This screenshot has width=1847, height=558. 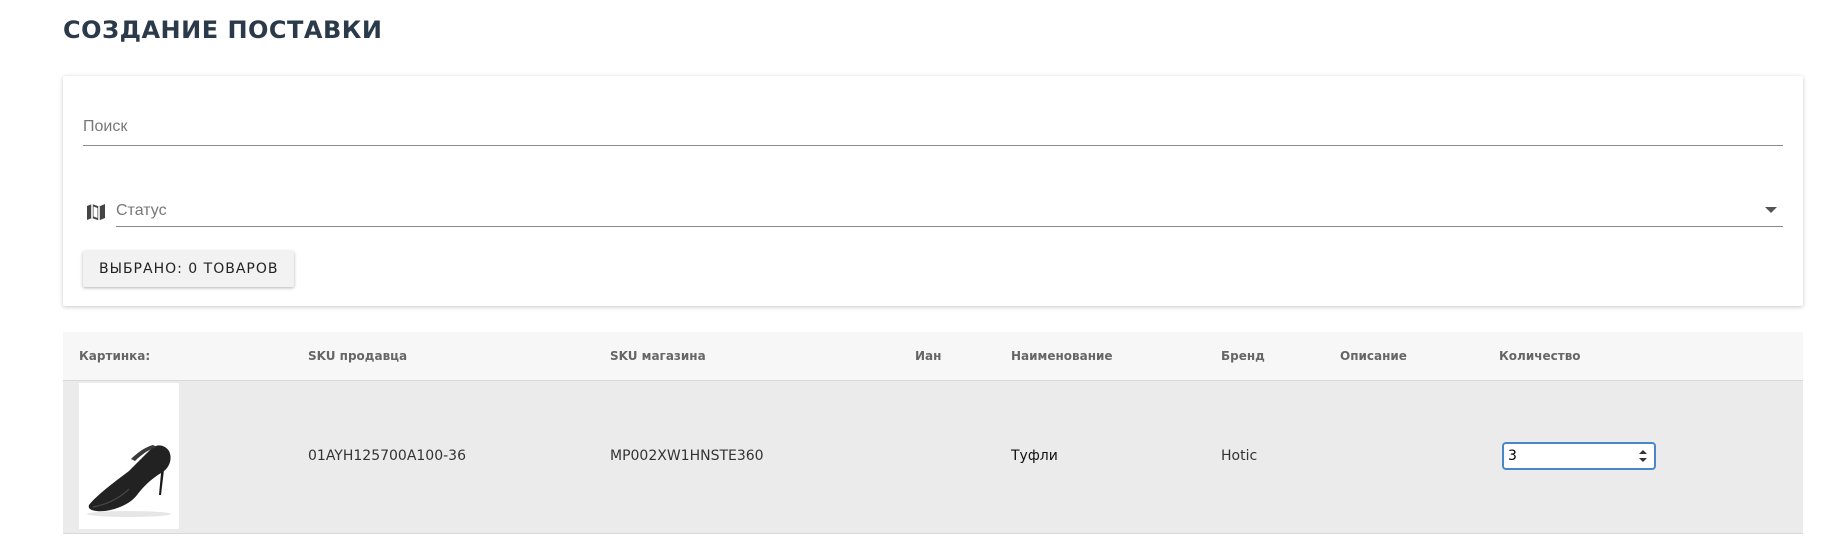 I want to click on stepper-arrows-icon, so click(x=1643, y=456).